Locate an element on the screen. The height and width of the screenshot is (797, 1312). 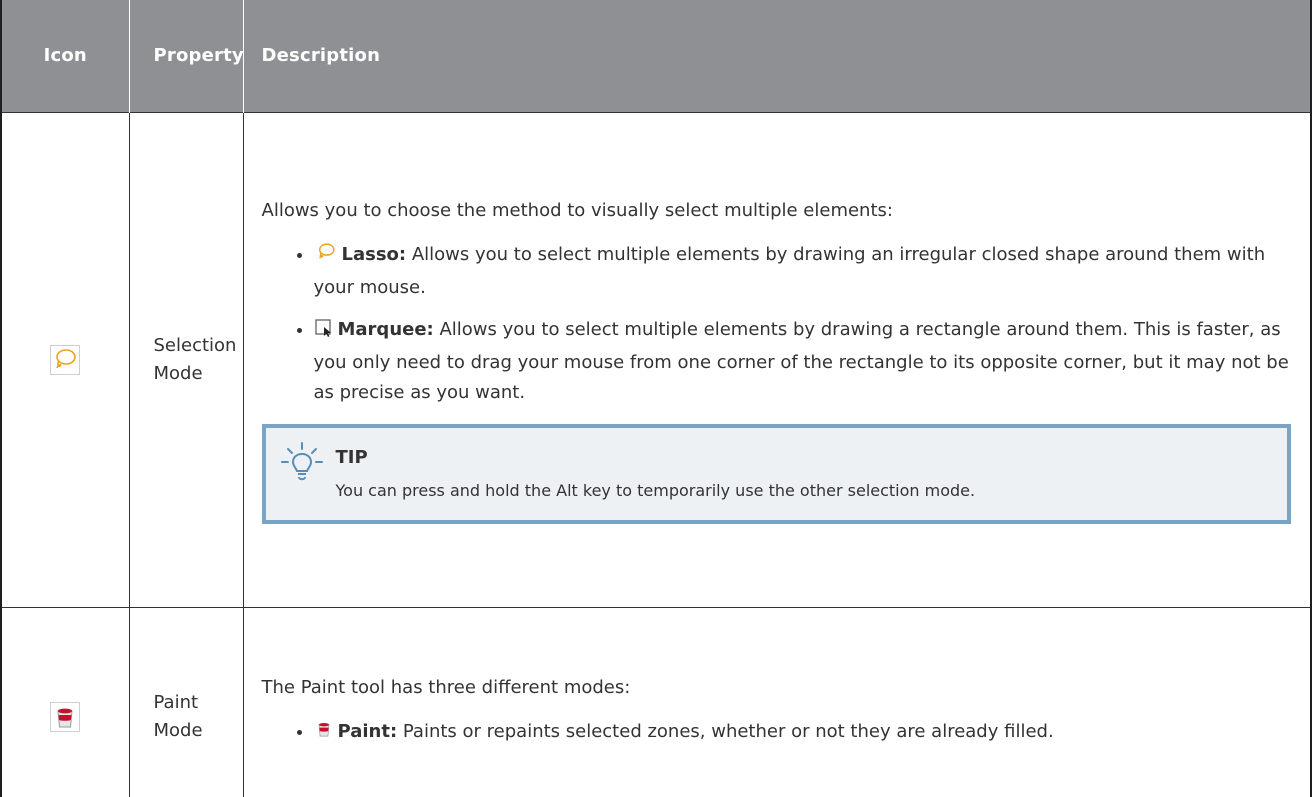
lightbulb-icon is located at coordinates (302, 464).